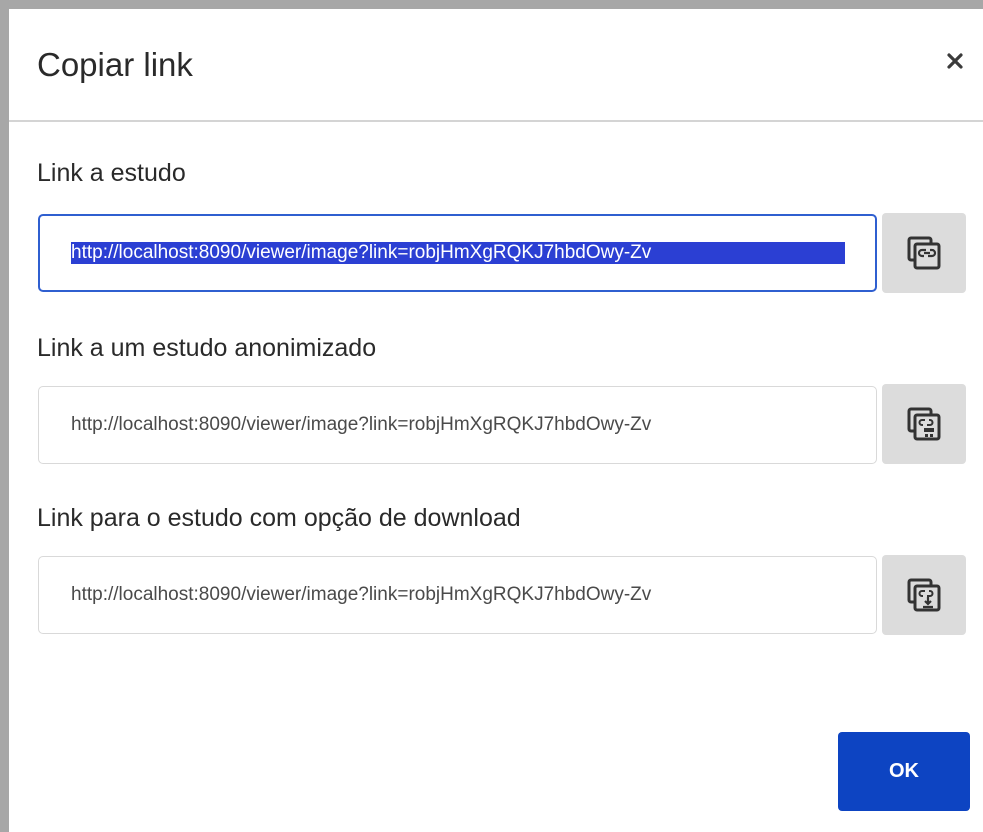  I want to click on study-link-field, so click(457, 253).